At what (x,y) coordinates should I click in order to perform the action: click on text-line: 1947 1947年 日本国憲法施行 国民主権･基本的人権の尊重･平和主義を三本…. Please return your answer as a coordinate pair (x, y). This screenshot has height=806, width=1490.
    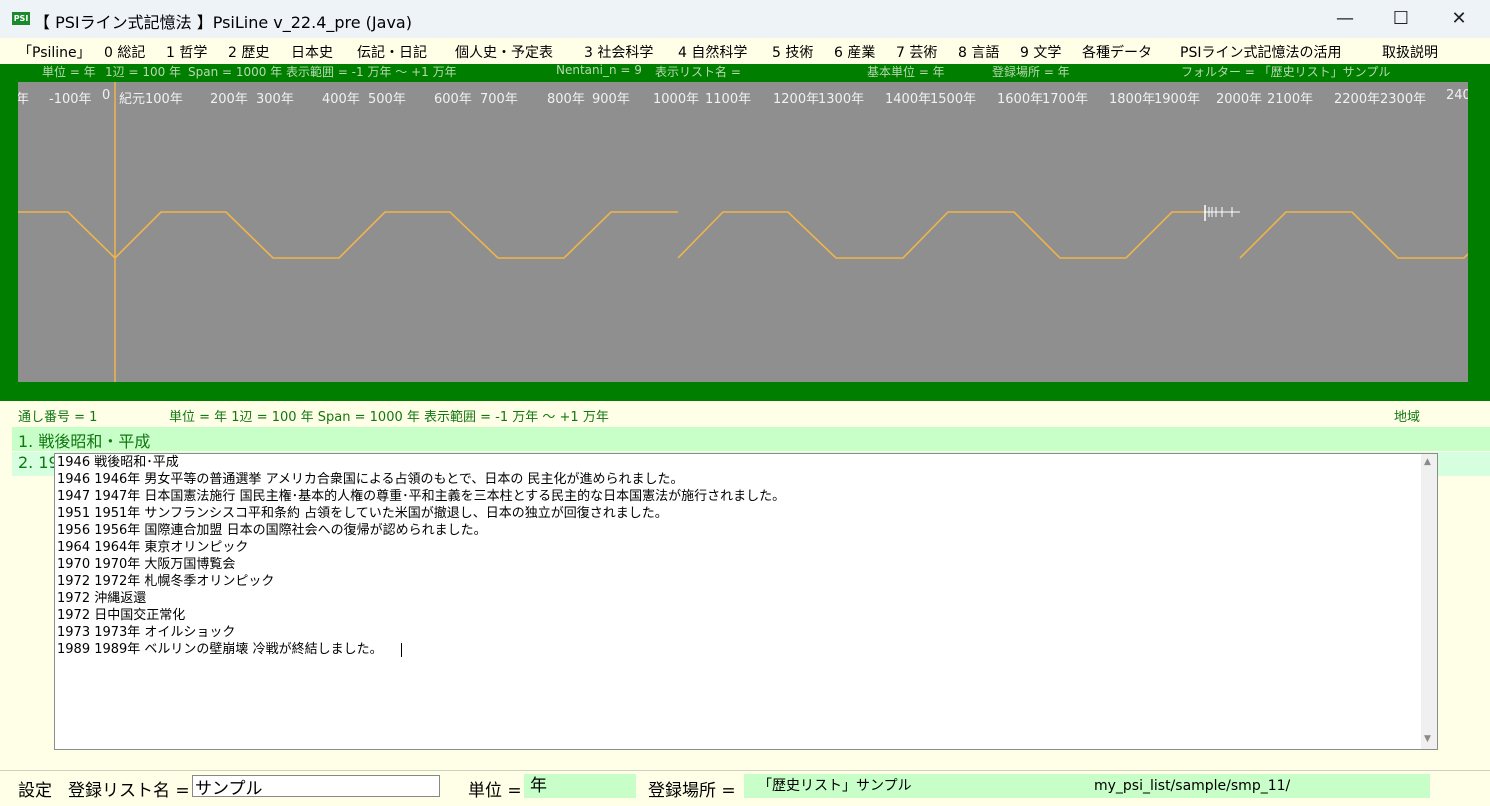
    Looking at the image, I should click on (421, 496).